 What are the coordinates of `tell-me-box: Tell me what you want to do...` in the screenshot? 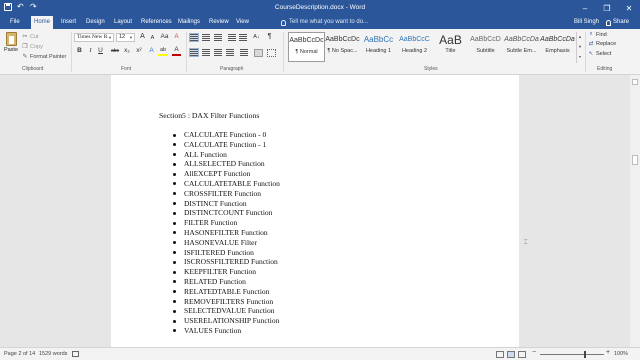 It's located at (324, 22).